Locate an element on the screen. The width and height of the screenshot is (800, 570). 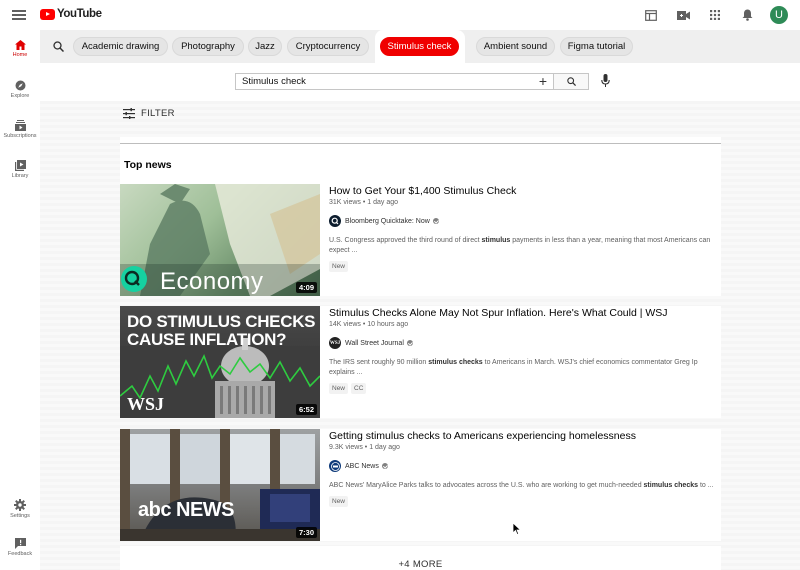
compass-icon is located at coordinates (20, 85).